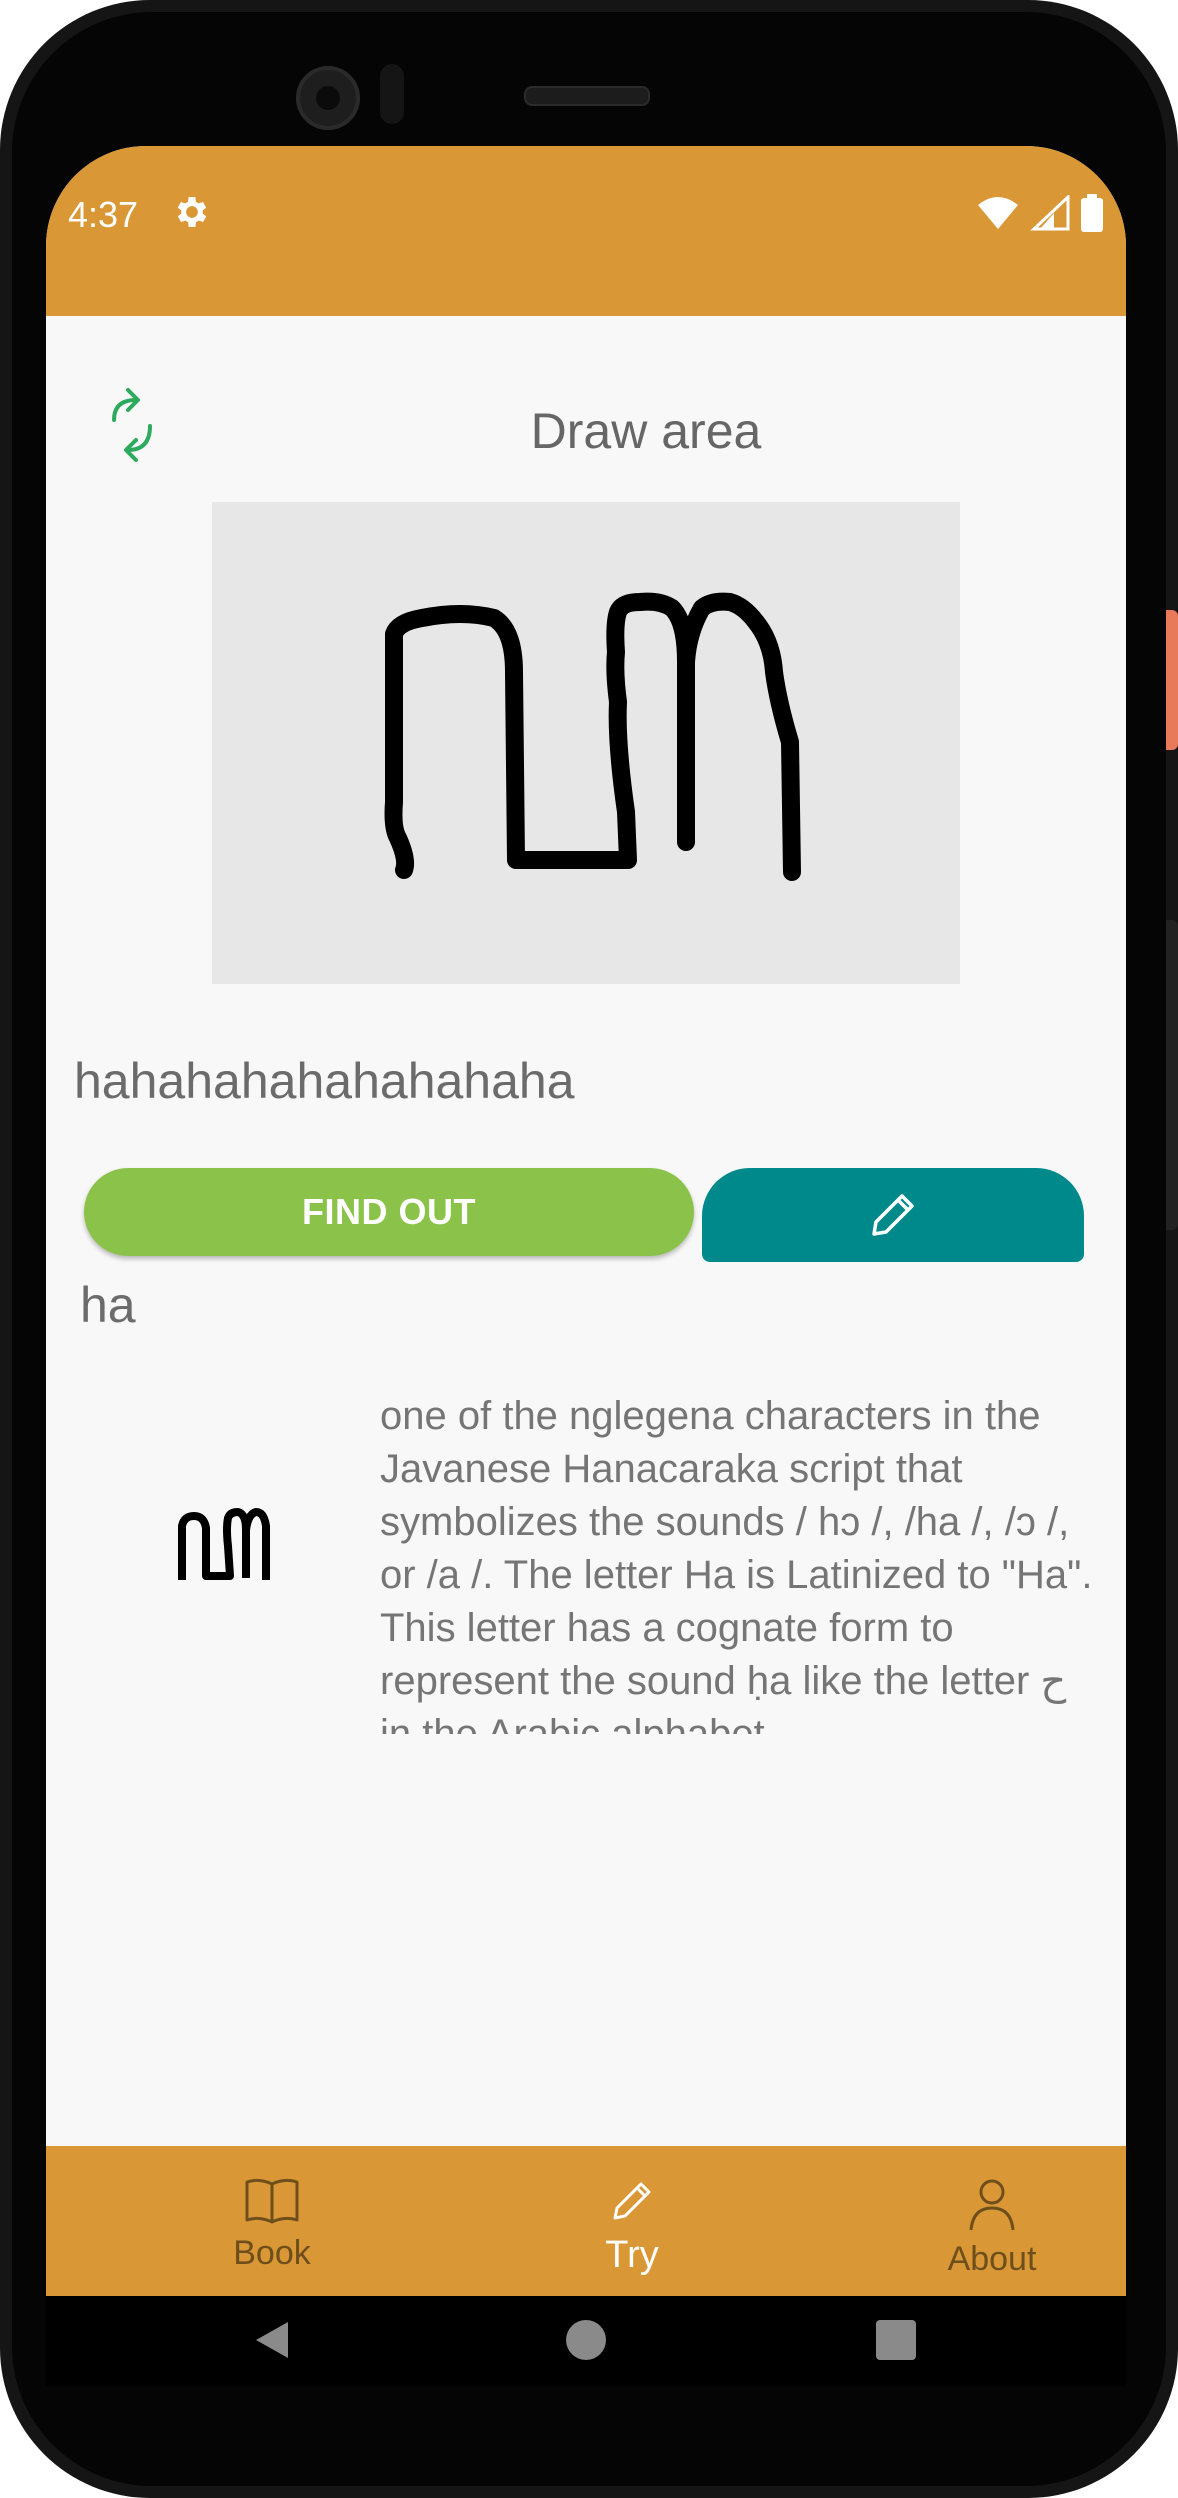 Image resolution: width=1178 pixels, height=2498 pixels. Describe the element at coordinates (272, 2340) in the screenshot. I see `back-icon` at that location.